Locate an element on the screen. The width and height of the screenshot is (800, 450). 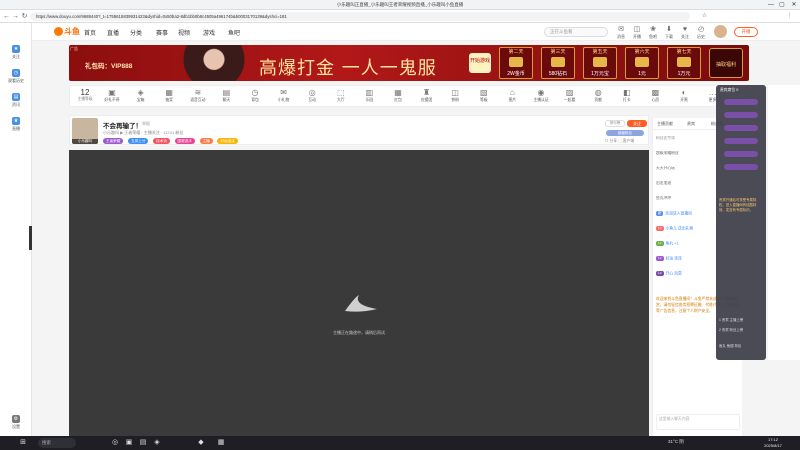
bookmark-icon: ☆ is located at coordinates (704, 16).